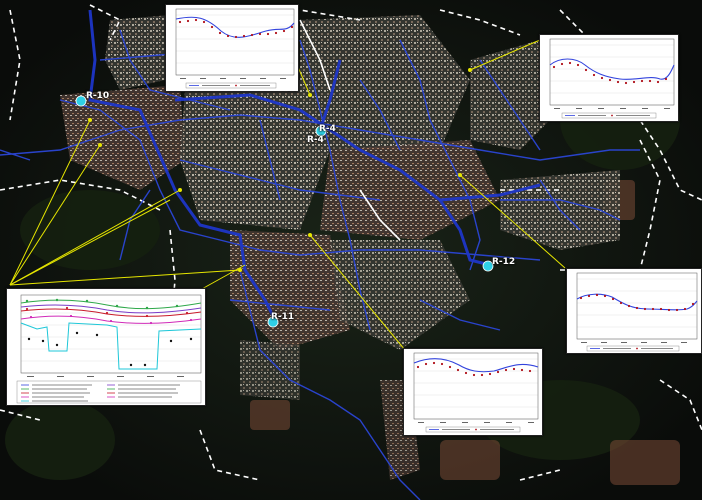 This screenshot has width=702, height=500. I want to click on reservoir-r10, so click(81, 101).